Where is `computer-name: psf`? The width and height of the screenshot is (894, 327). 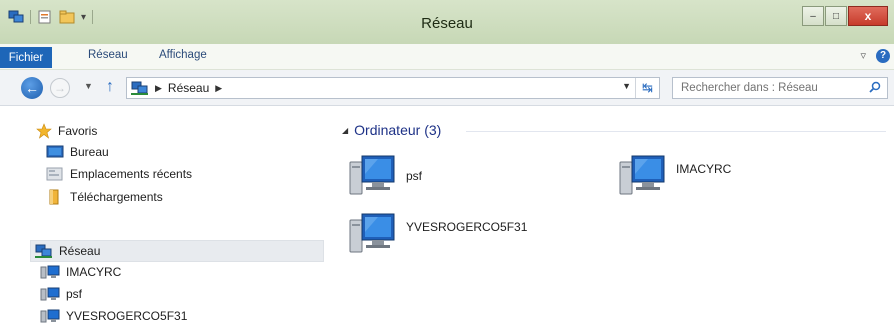 computer-name: psf is located at coordinates (414, 176).